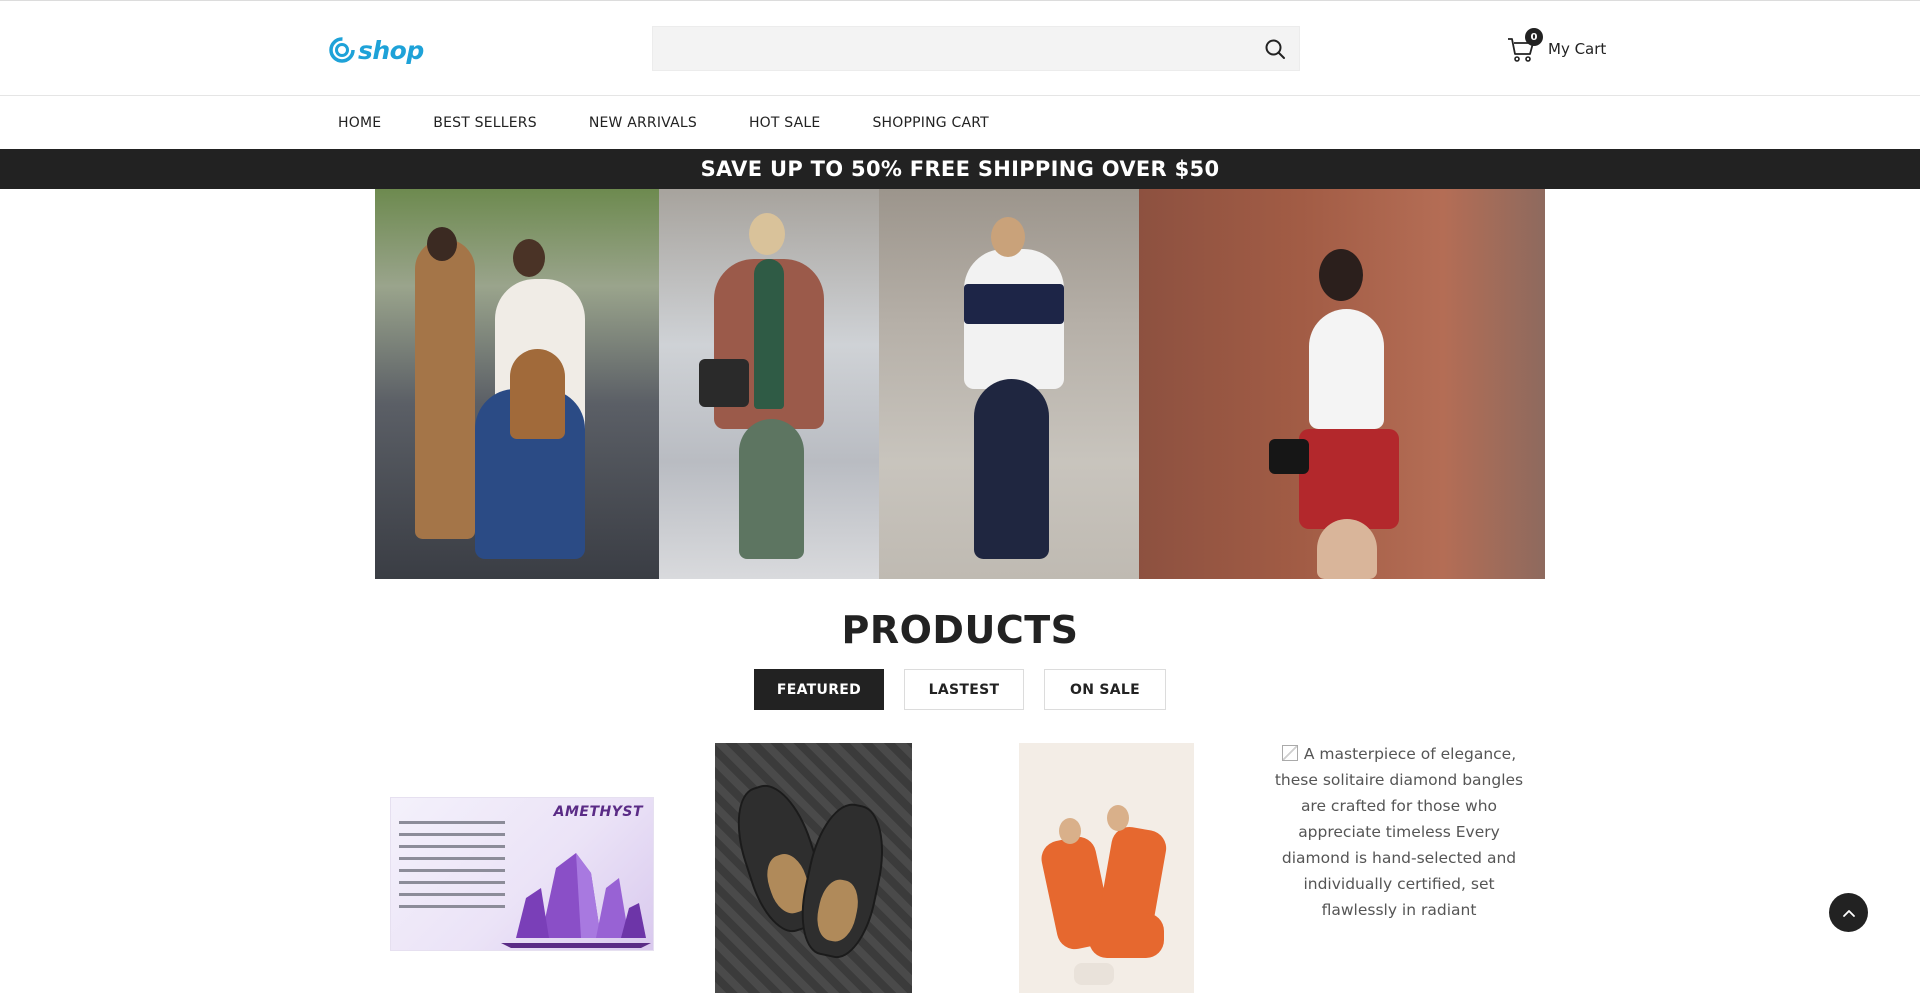  I want to click on amethyst-text-lines, so click(458, 864).